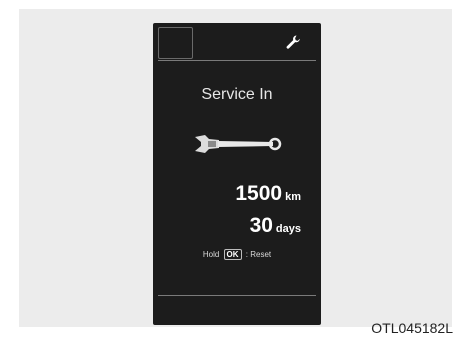 The image size is (459, 343). Describe the element at coordinates (288, 229) in the screenshot. I see `days-unit: days` at that location.